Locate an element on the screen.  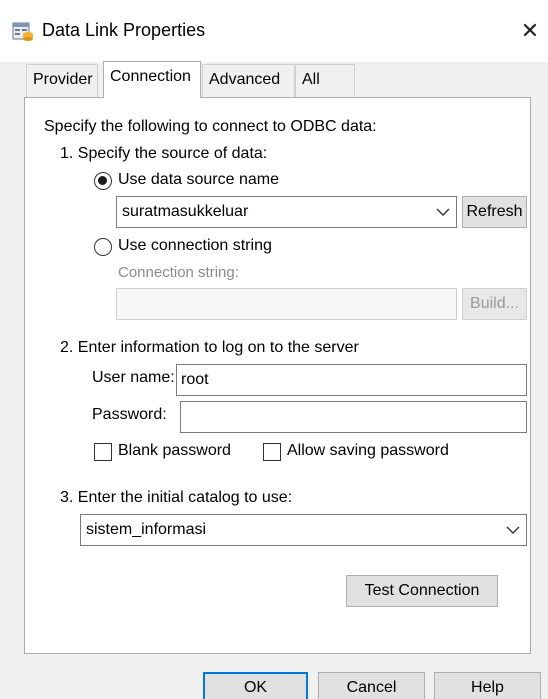
radio-selected-dot is located at coordinates (102, 180).